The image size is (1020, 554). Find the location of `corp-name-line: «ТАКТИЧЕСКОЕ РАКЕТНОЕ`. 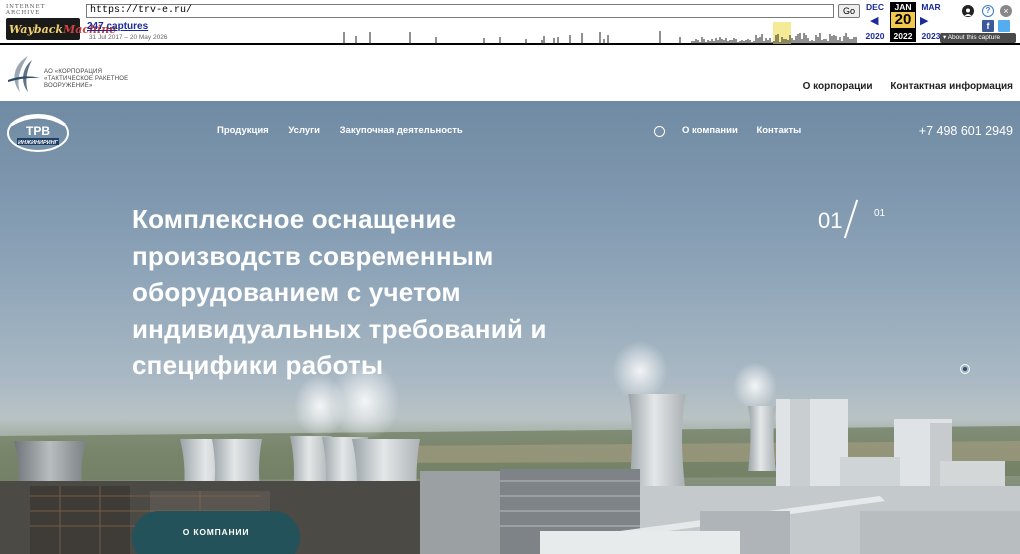

corp-name-line: «ТАКТИЧЕСКОЕ РАКЕТНОЕ is located at coordinates (86, 79).